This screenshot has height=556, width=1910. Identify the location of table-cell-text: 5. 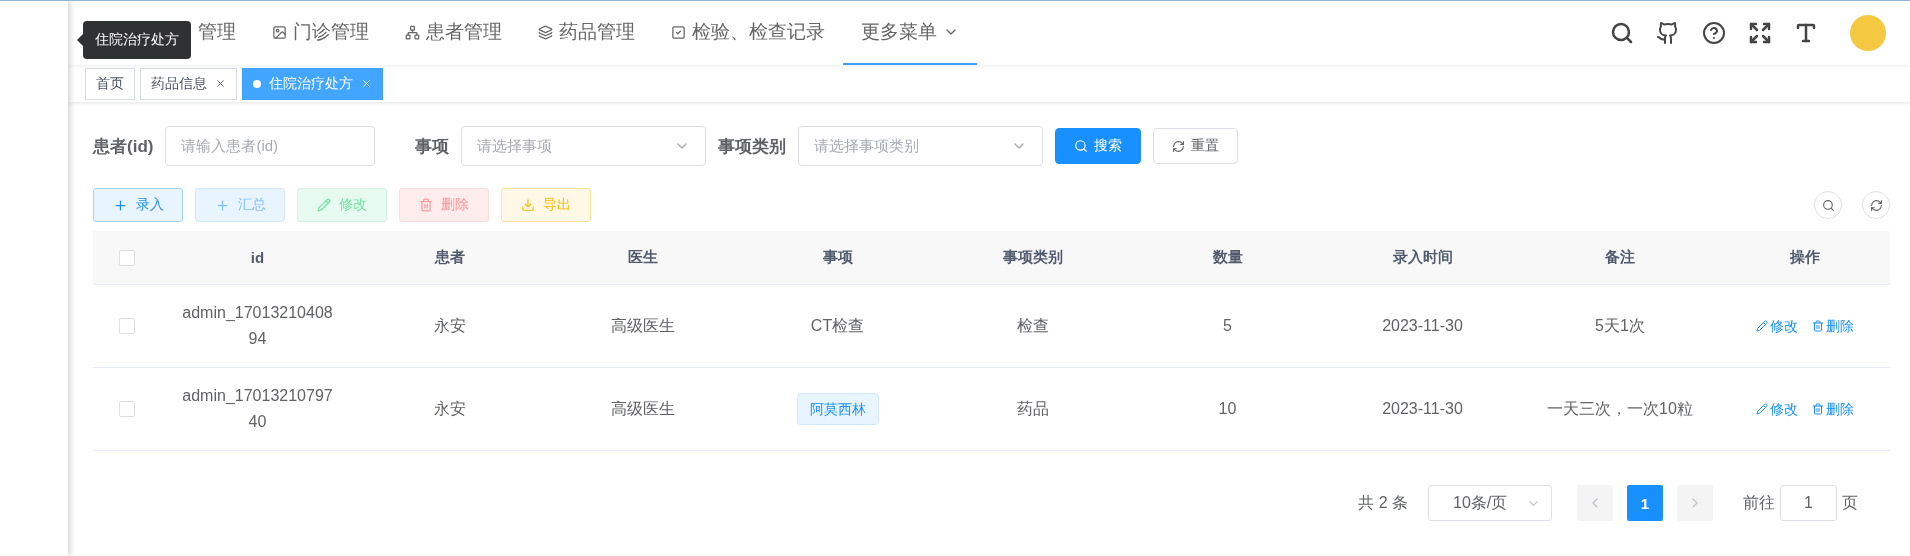
(1227, 326).